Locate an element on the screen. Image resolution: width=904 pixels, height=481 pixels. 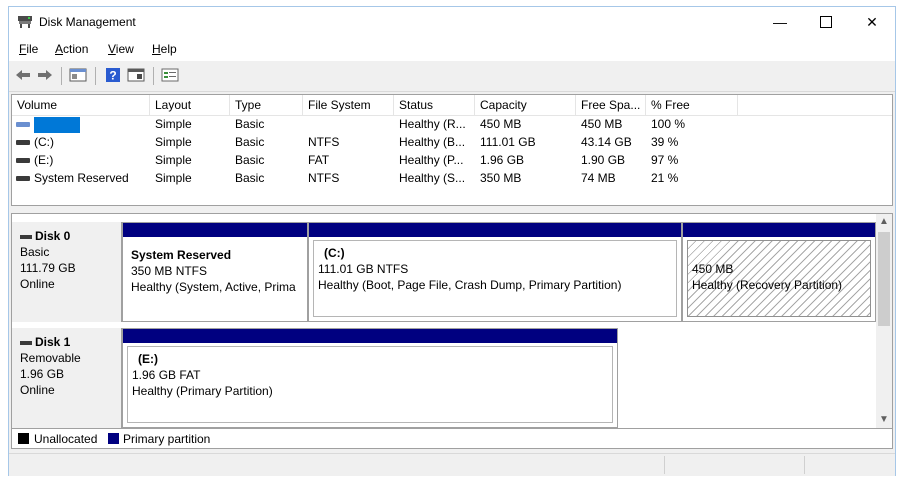
unallocated-swatch is located at coordinates (23, 438).